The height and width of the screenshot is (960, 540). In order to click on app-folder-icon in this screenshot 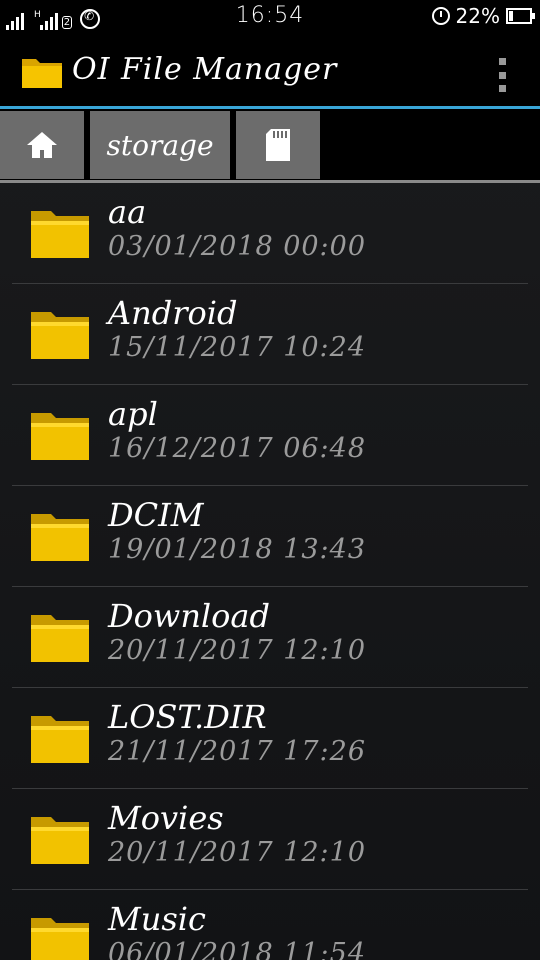, I will do `click(42, 73)`.